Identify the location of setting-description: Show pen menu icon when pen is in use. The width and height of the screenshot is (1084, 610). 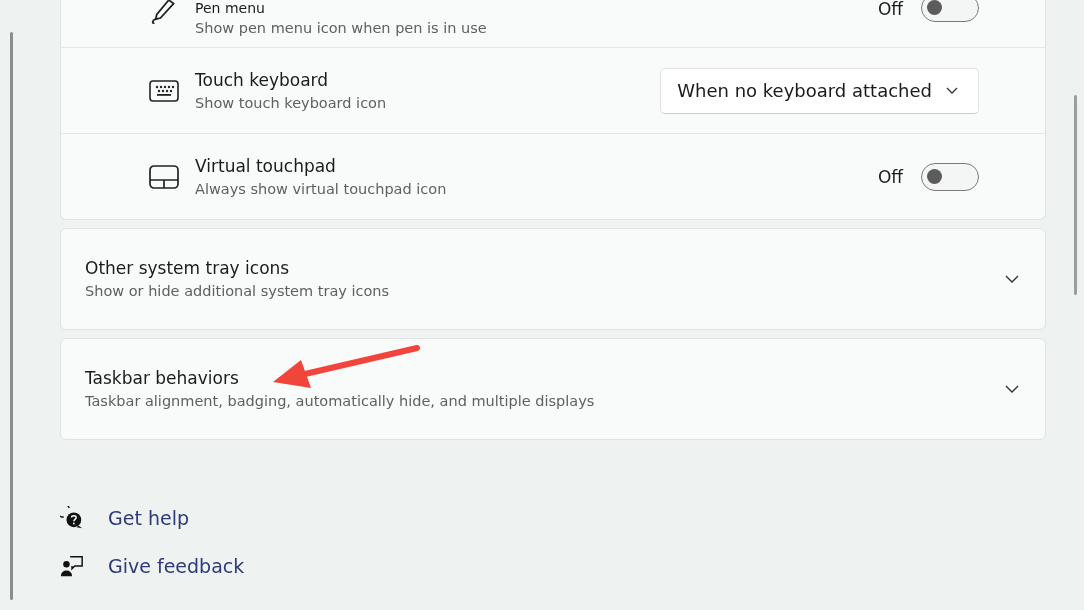
(341, 28).